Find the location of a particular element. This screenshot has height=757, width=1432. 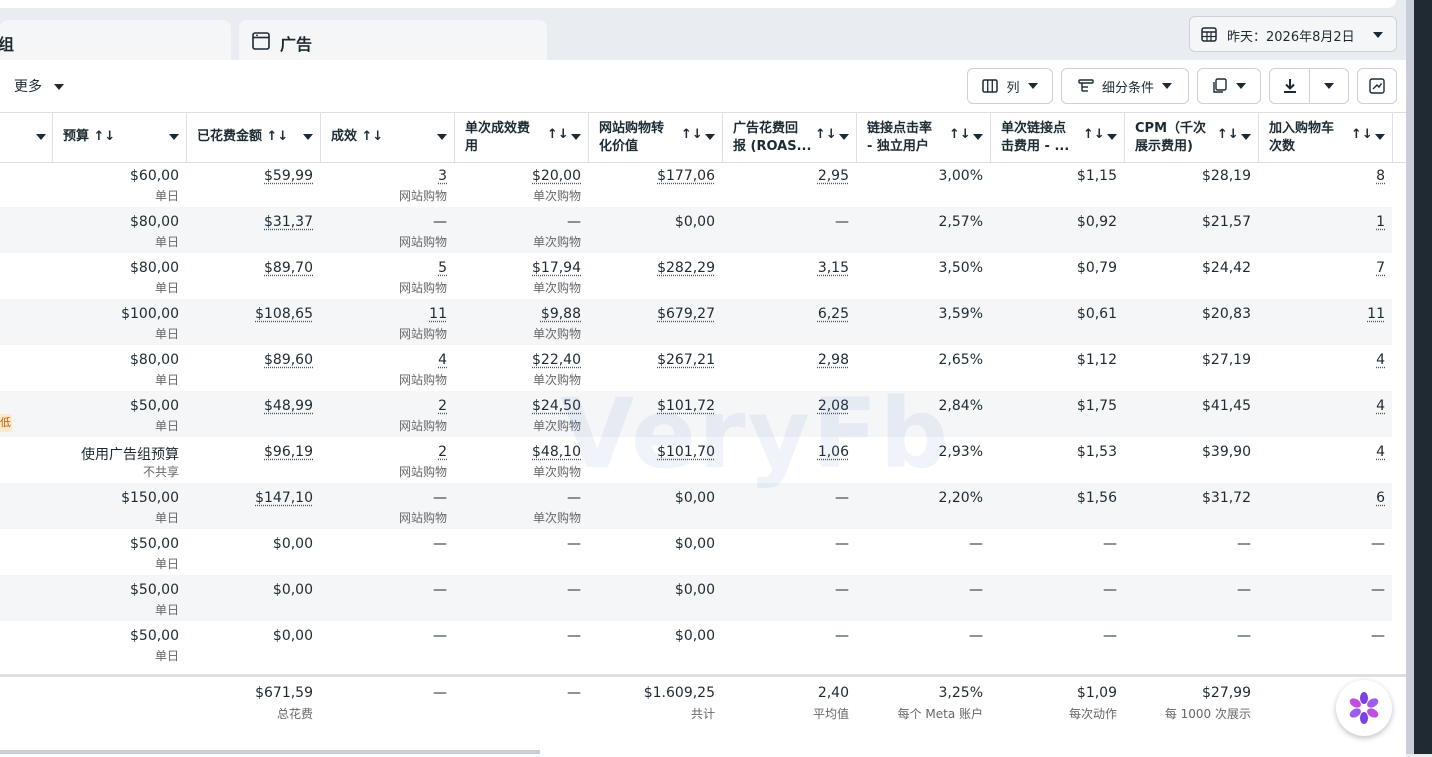

export-button is located at coordinates (1290, 86).